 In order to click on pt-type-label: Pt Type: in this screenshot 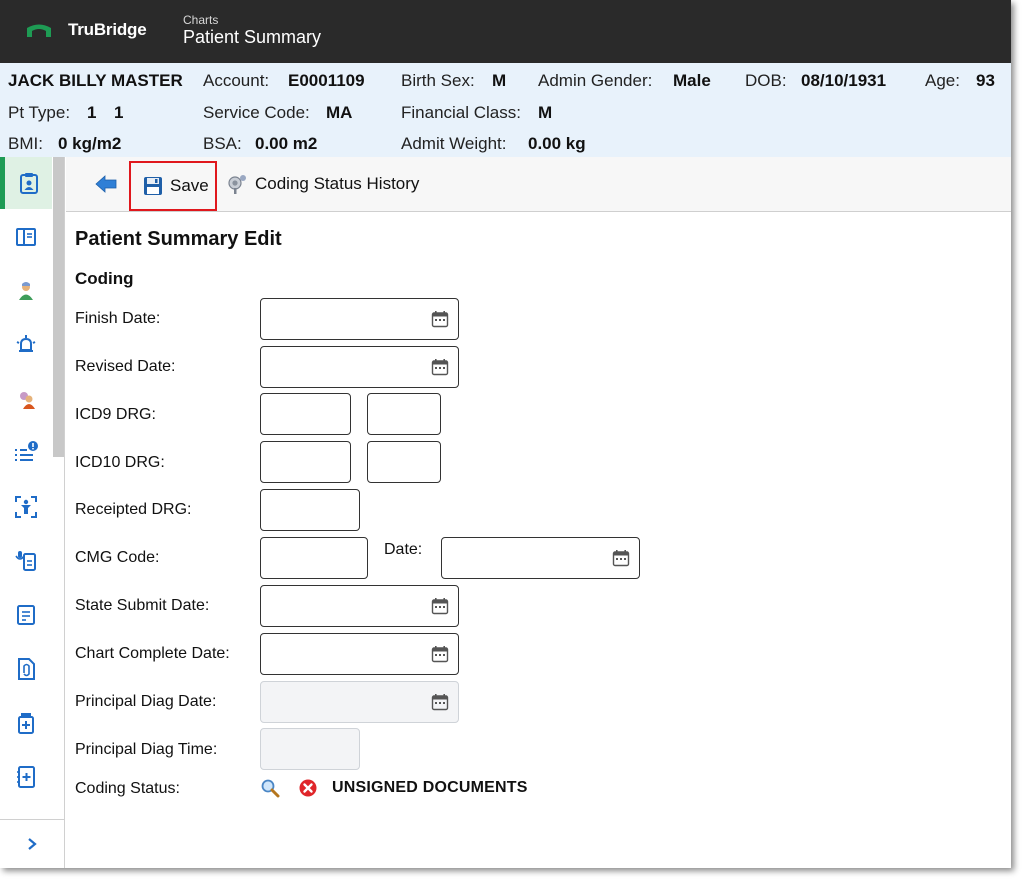, I will do `click(39, 112)`.